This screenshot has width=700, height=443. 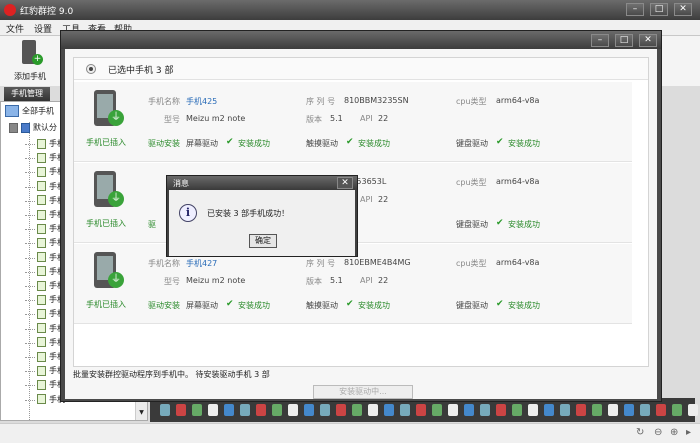 I want to click on more-icon: ▸, so click(x=688, y=432).